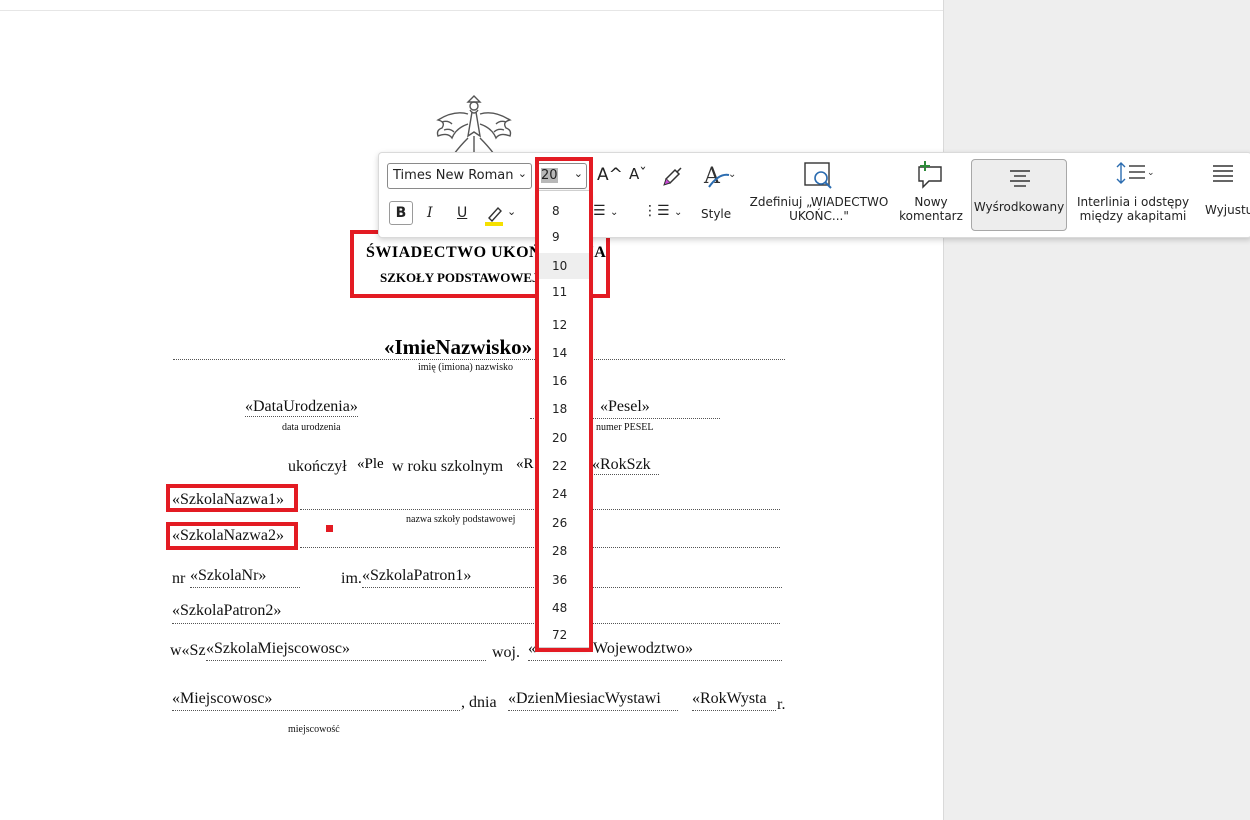 This screenshot has width=1250, height=820. Describe the element at coordinates (226, 611) in the screenshot. I see `patron2-field: «SzkolaPatron2»` at that location.